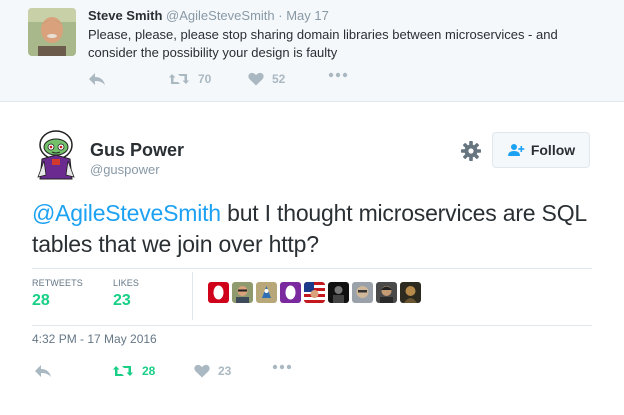  I want to click on like-button: 52, so click(266, 79).